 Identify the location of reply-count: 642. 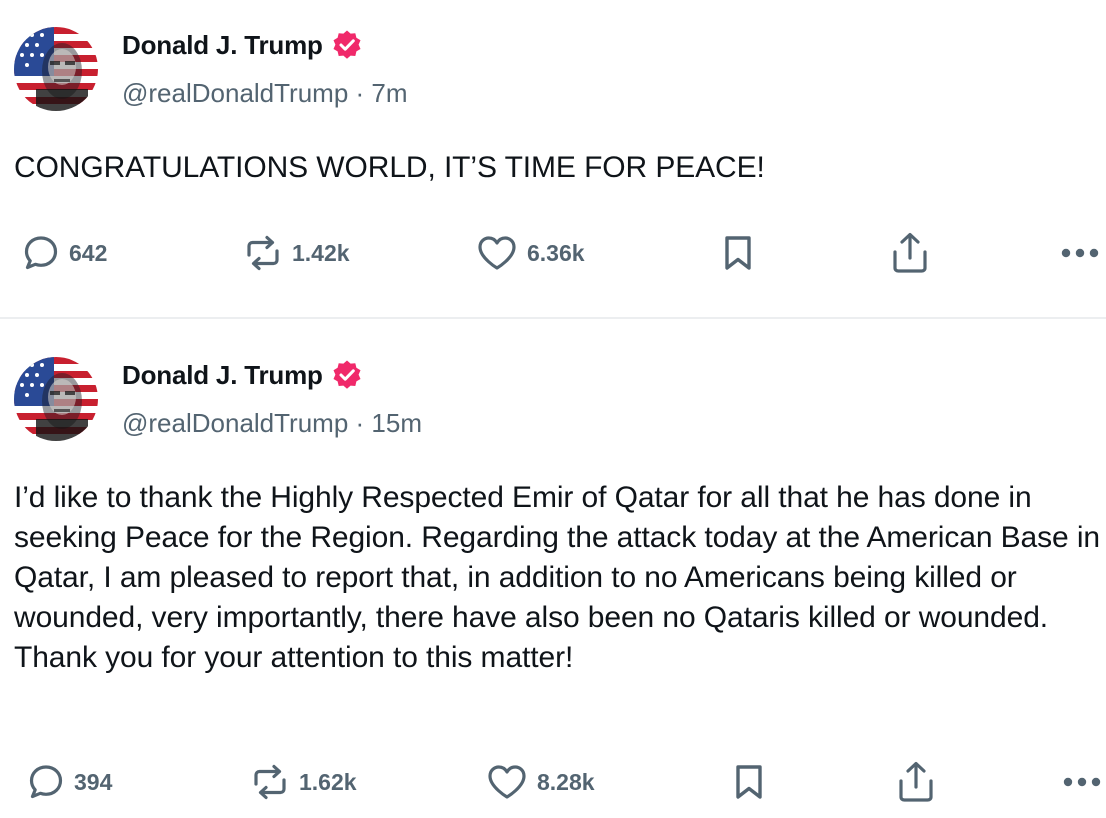
(88, 252).